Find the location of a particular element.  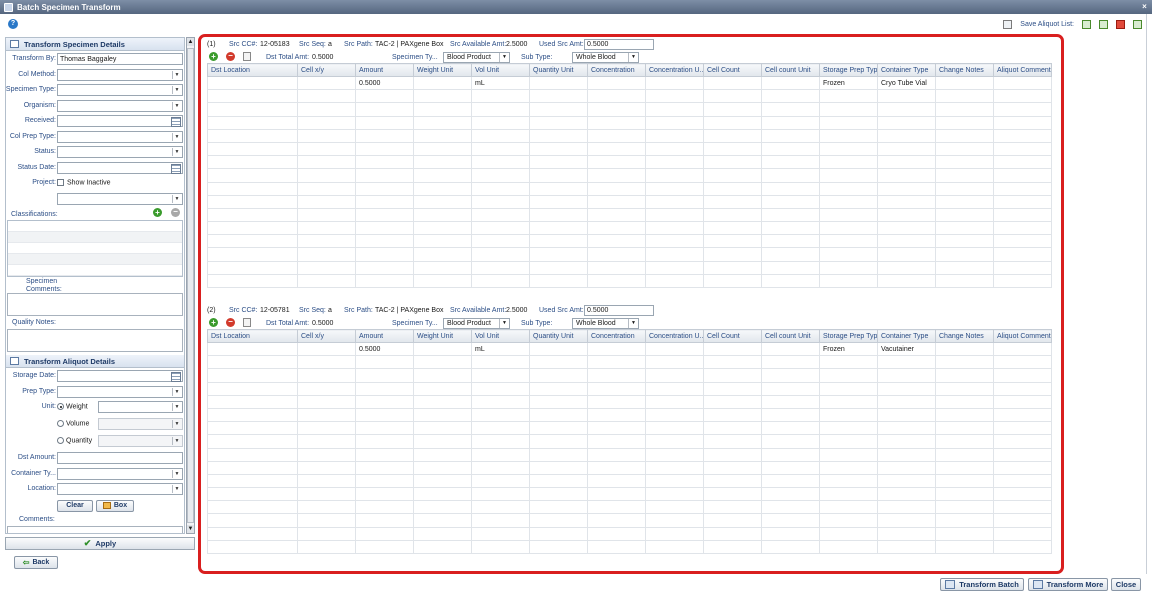

column-header: Cell Count is located at coordinates (732, 336).